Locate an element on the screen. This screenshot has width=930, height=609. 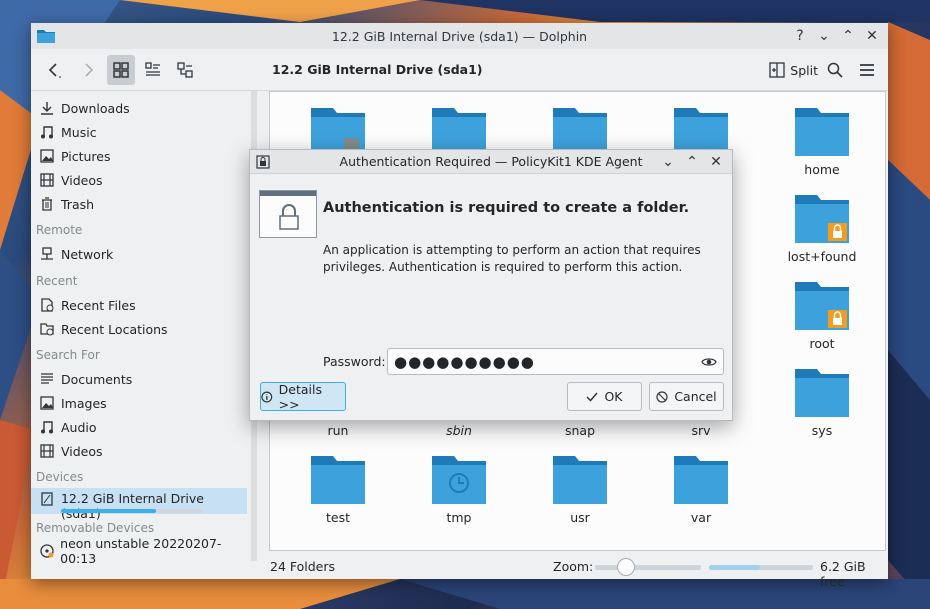
split-label: Split is located at coordinates (804, 70).